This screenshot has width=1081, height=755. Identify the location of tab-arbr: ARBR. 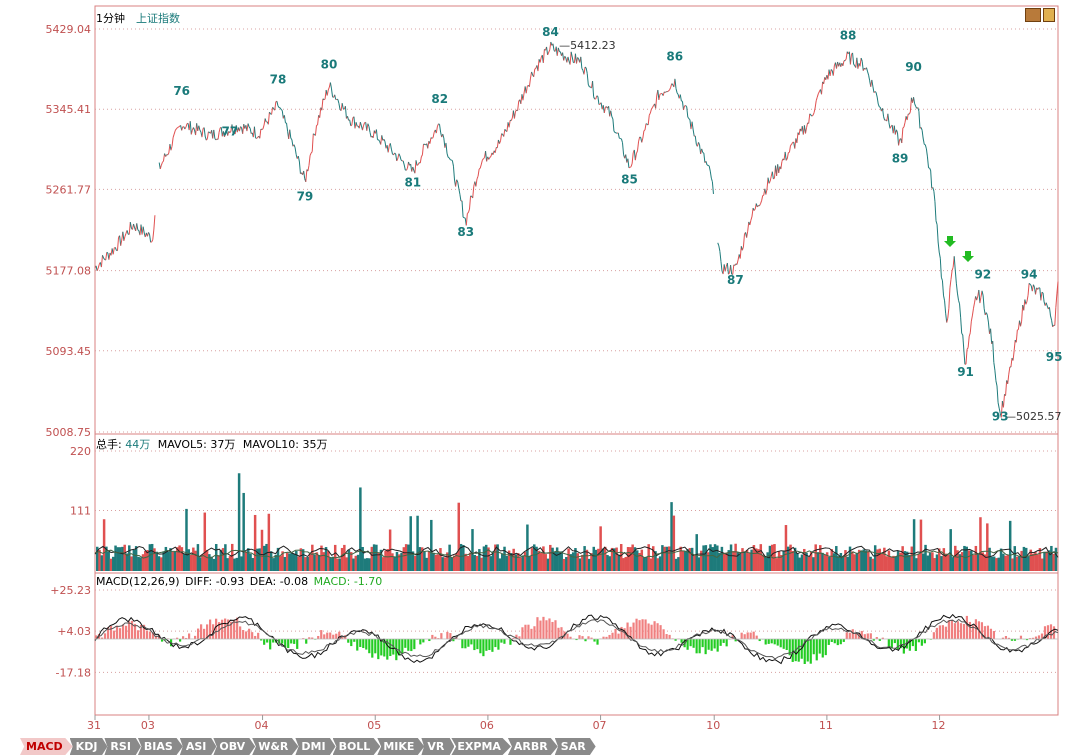
(532, 746).